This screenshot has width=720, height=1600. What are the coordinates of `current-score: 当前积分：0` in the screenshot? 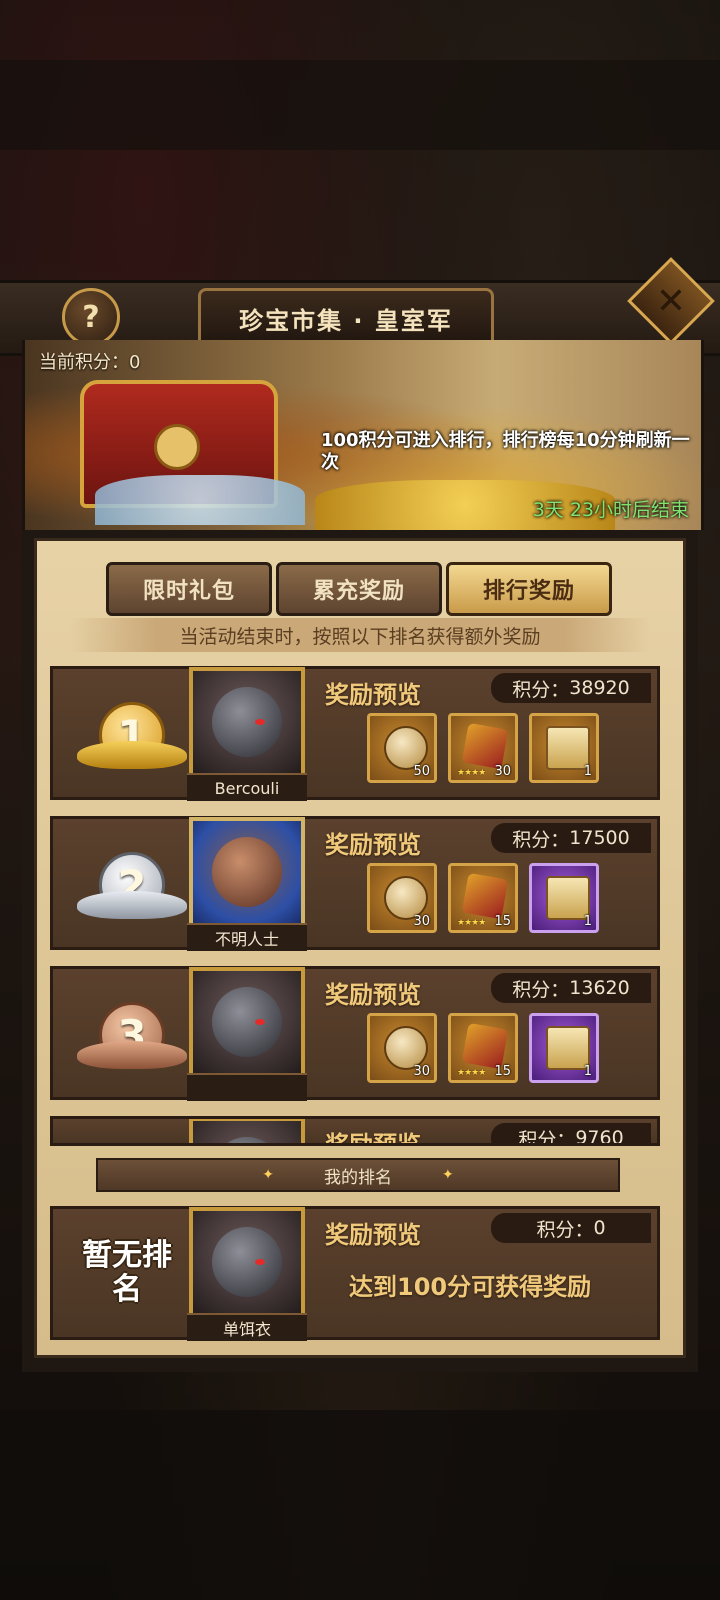 It's located at (90, 362).